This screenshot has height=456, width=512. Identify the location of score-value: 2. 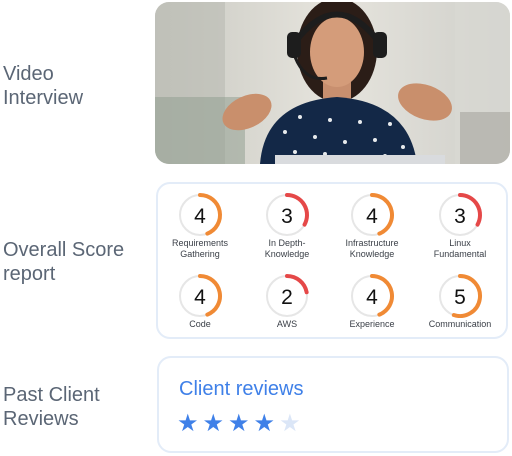
(287, 297).